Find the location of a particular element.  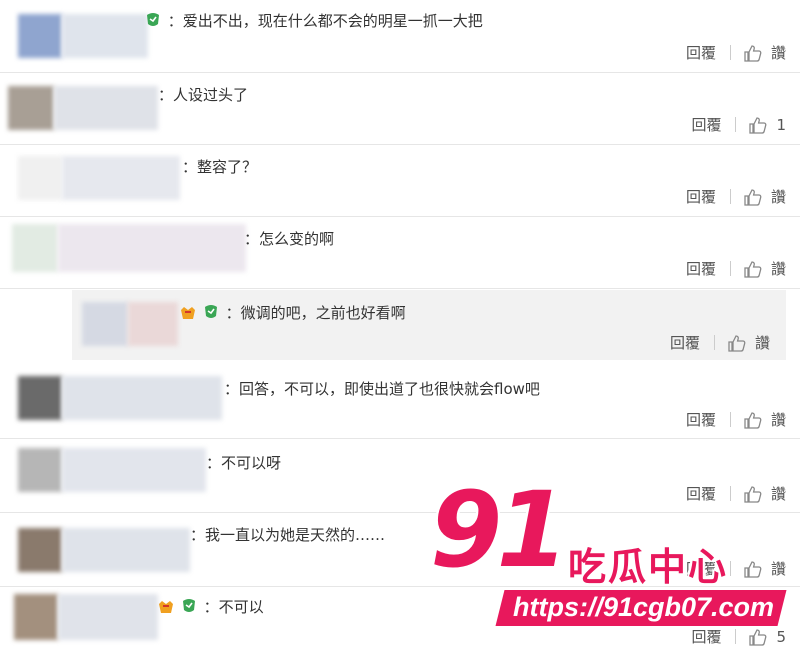

nested-reply: ：微调的吧，之前也好看啊 回覆 讚 is located at coordinates (429, 325).